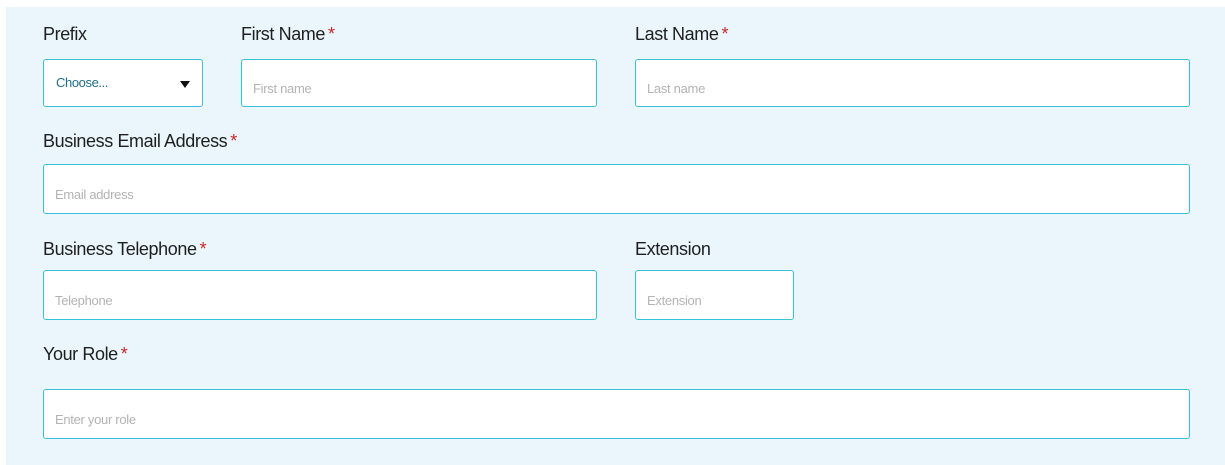 This screenshot has height=465, width=1225. I want to click on email-label: Business Email Address *, so click(140, 141).